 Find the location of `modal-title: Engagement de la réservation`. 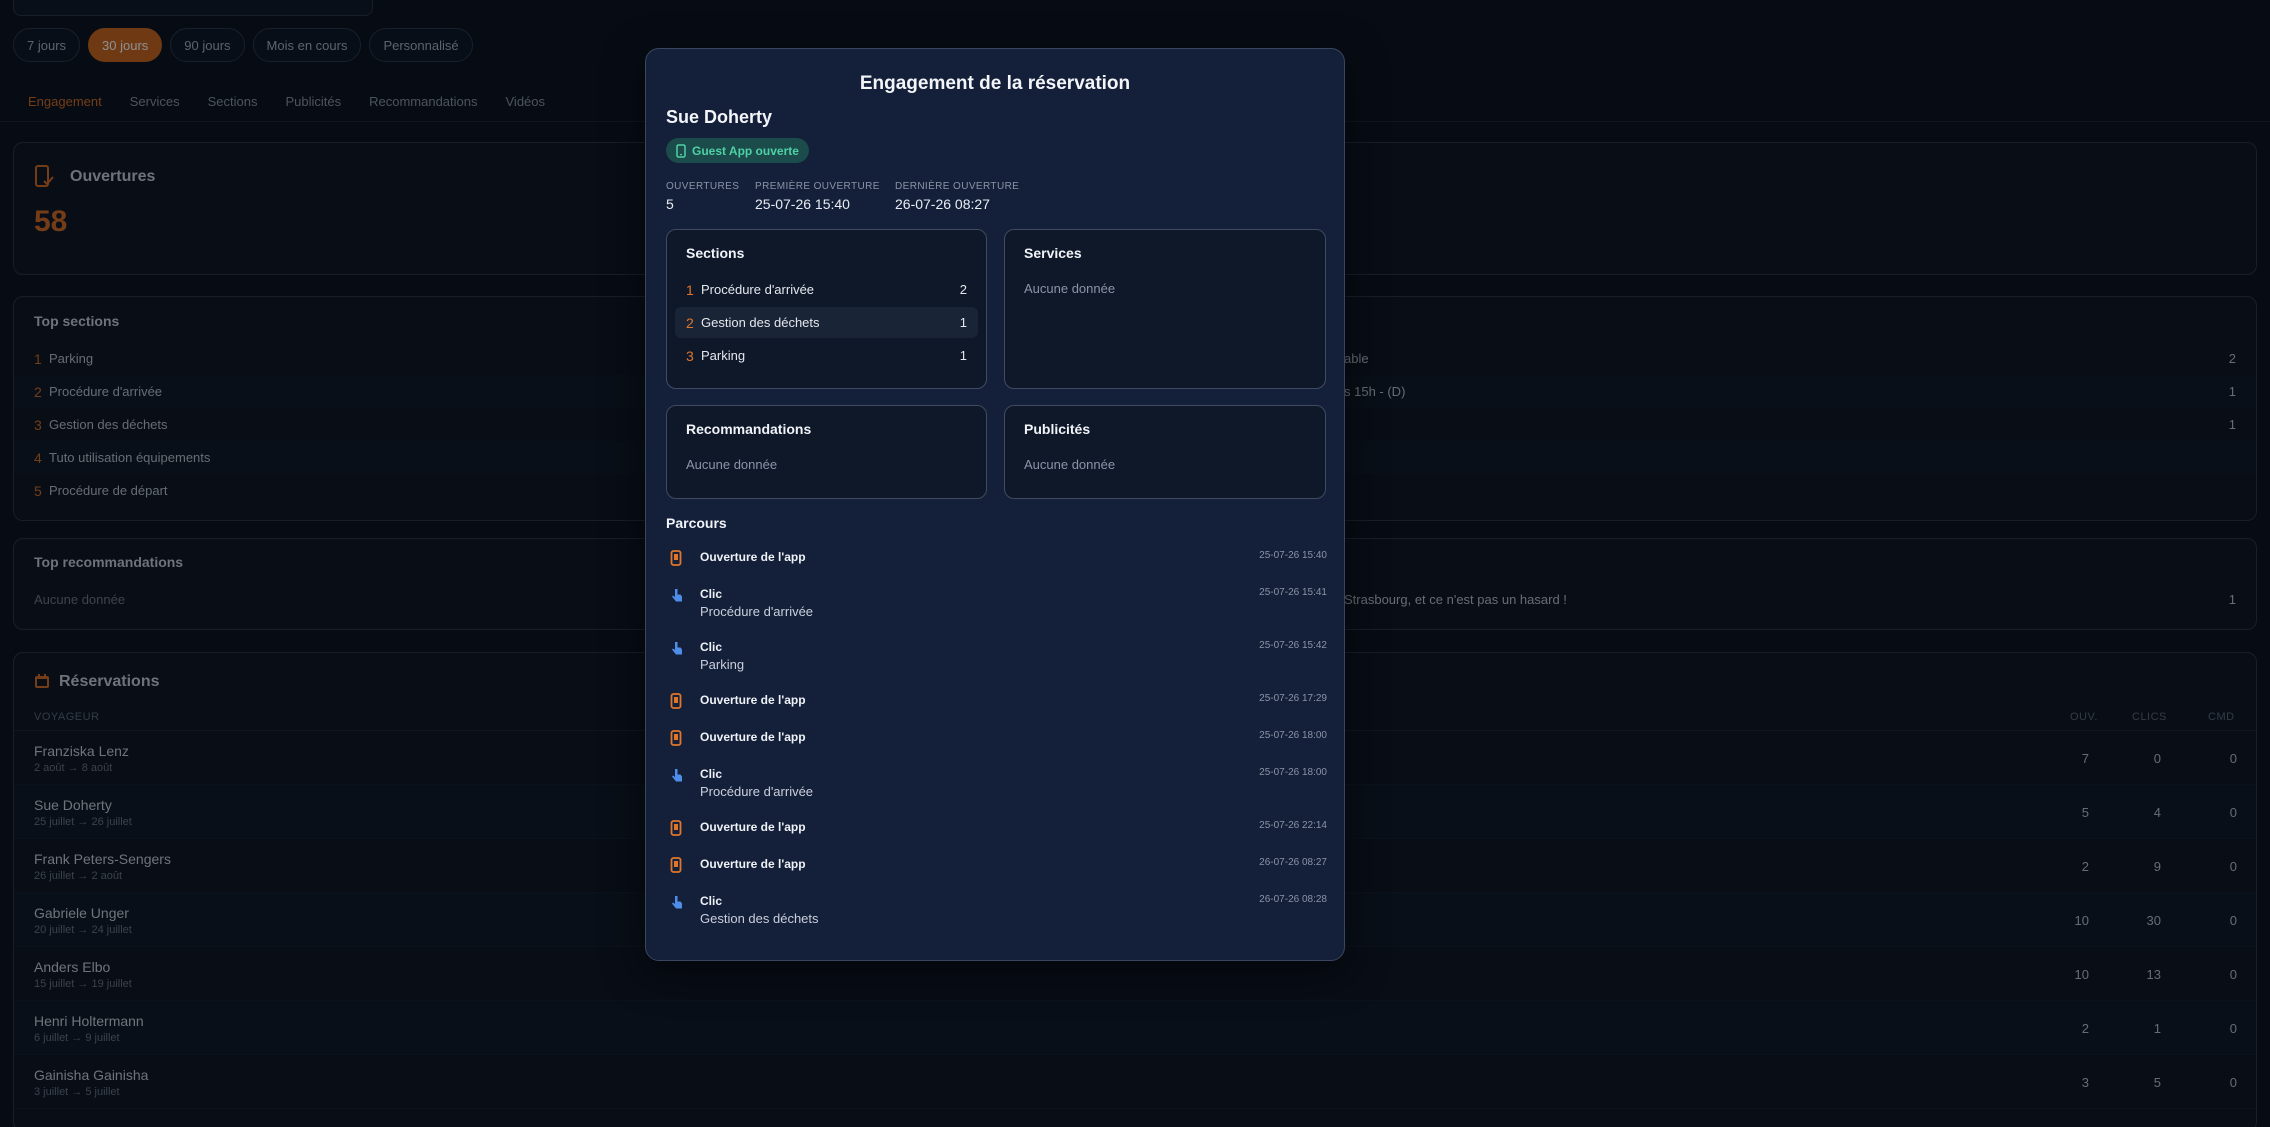

modal-title: Engagement de la réservation is located at coordinates (995, 83).